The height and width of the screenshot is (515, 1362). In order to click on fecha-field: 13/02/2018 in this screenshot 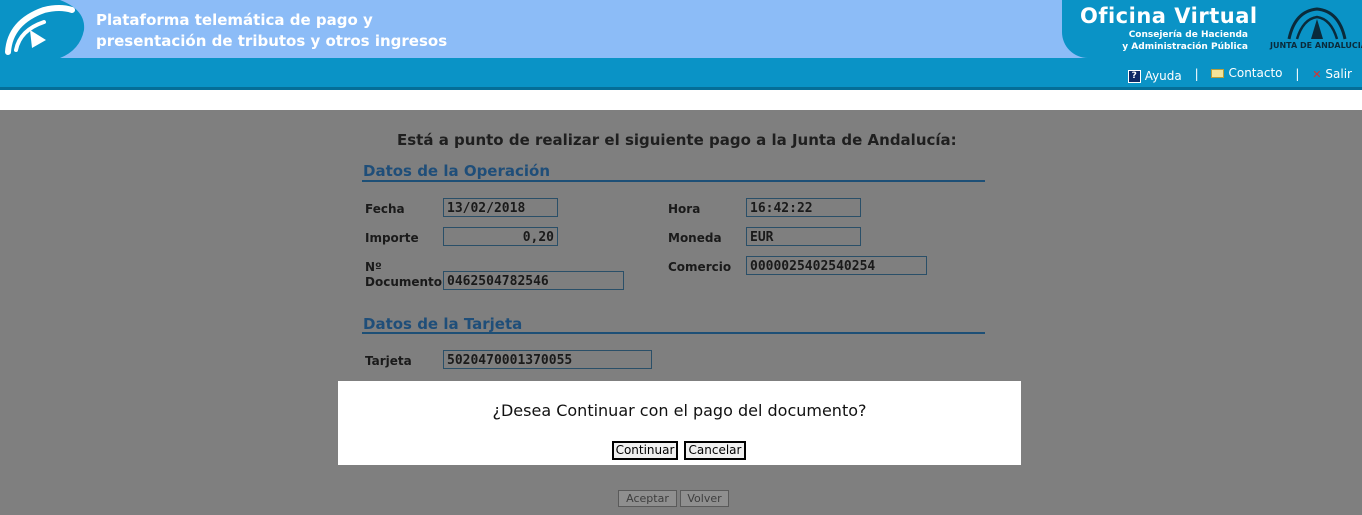, I will do `click(500, 207)`.